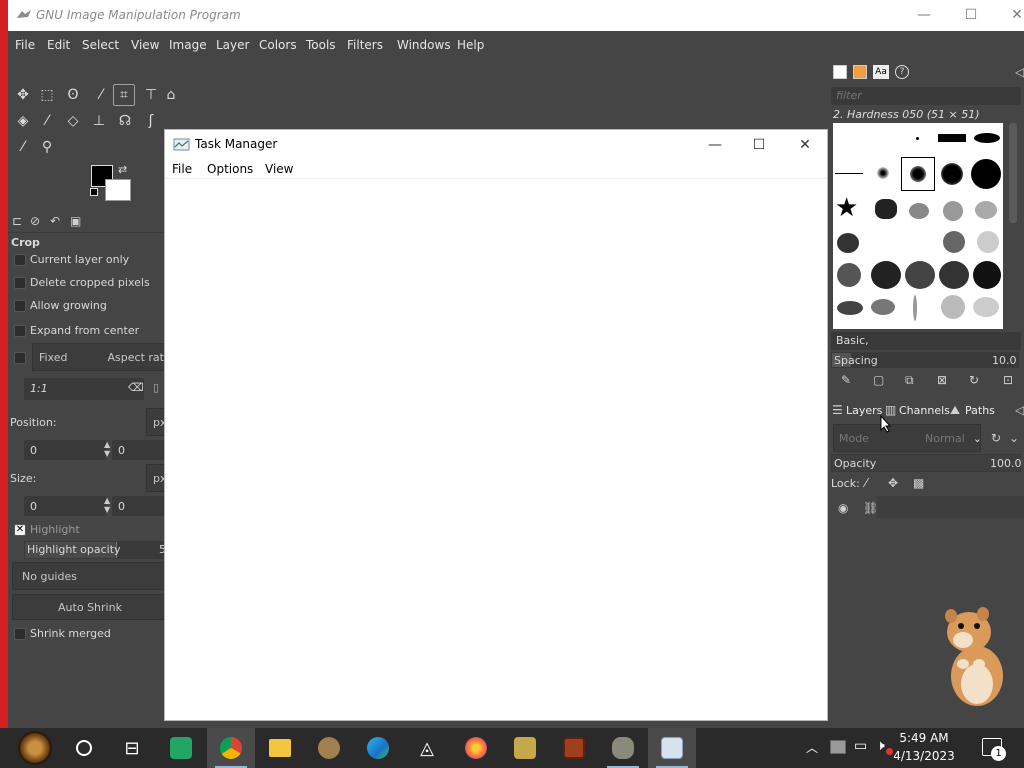  Describe the element at coordinates (35, 748) in the screenshot. I see `start-button` at that location.